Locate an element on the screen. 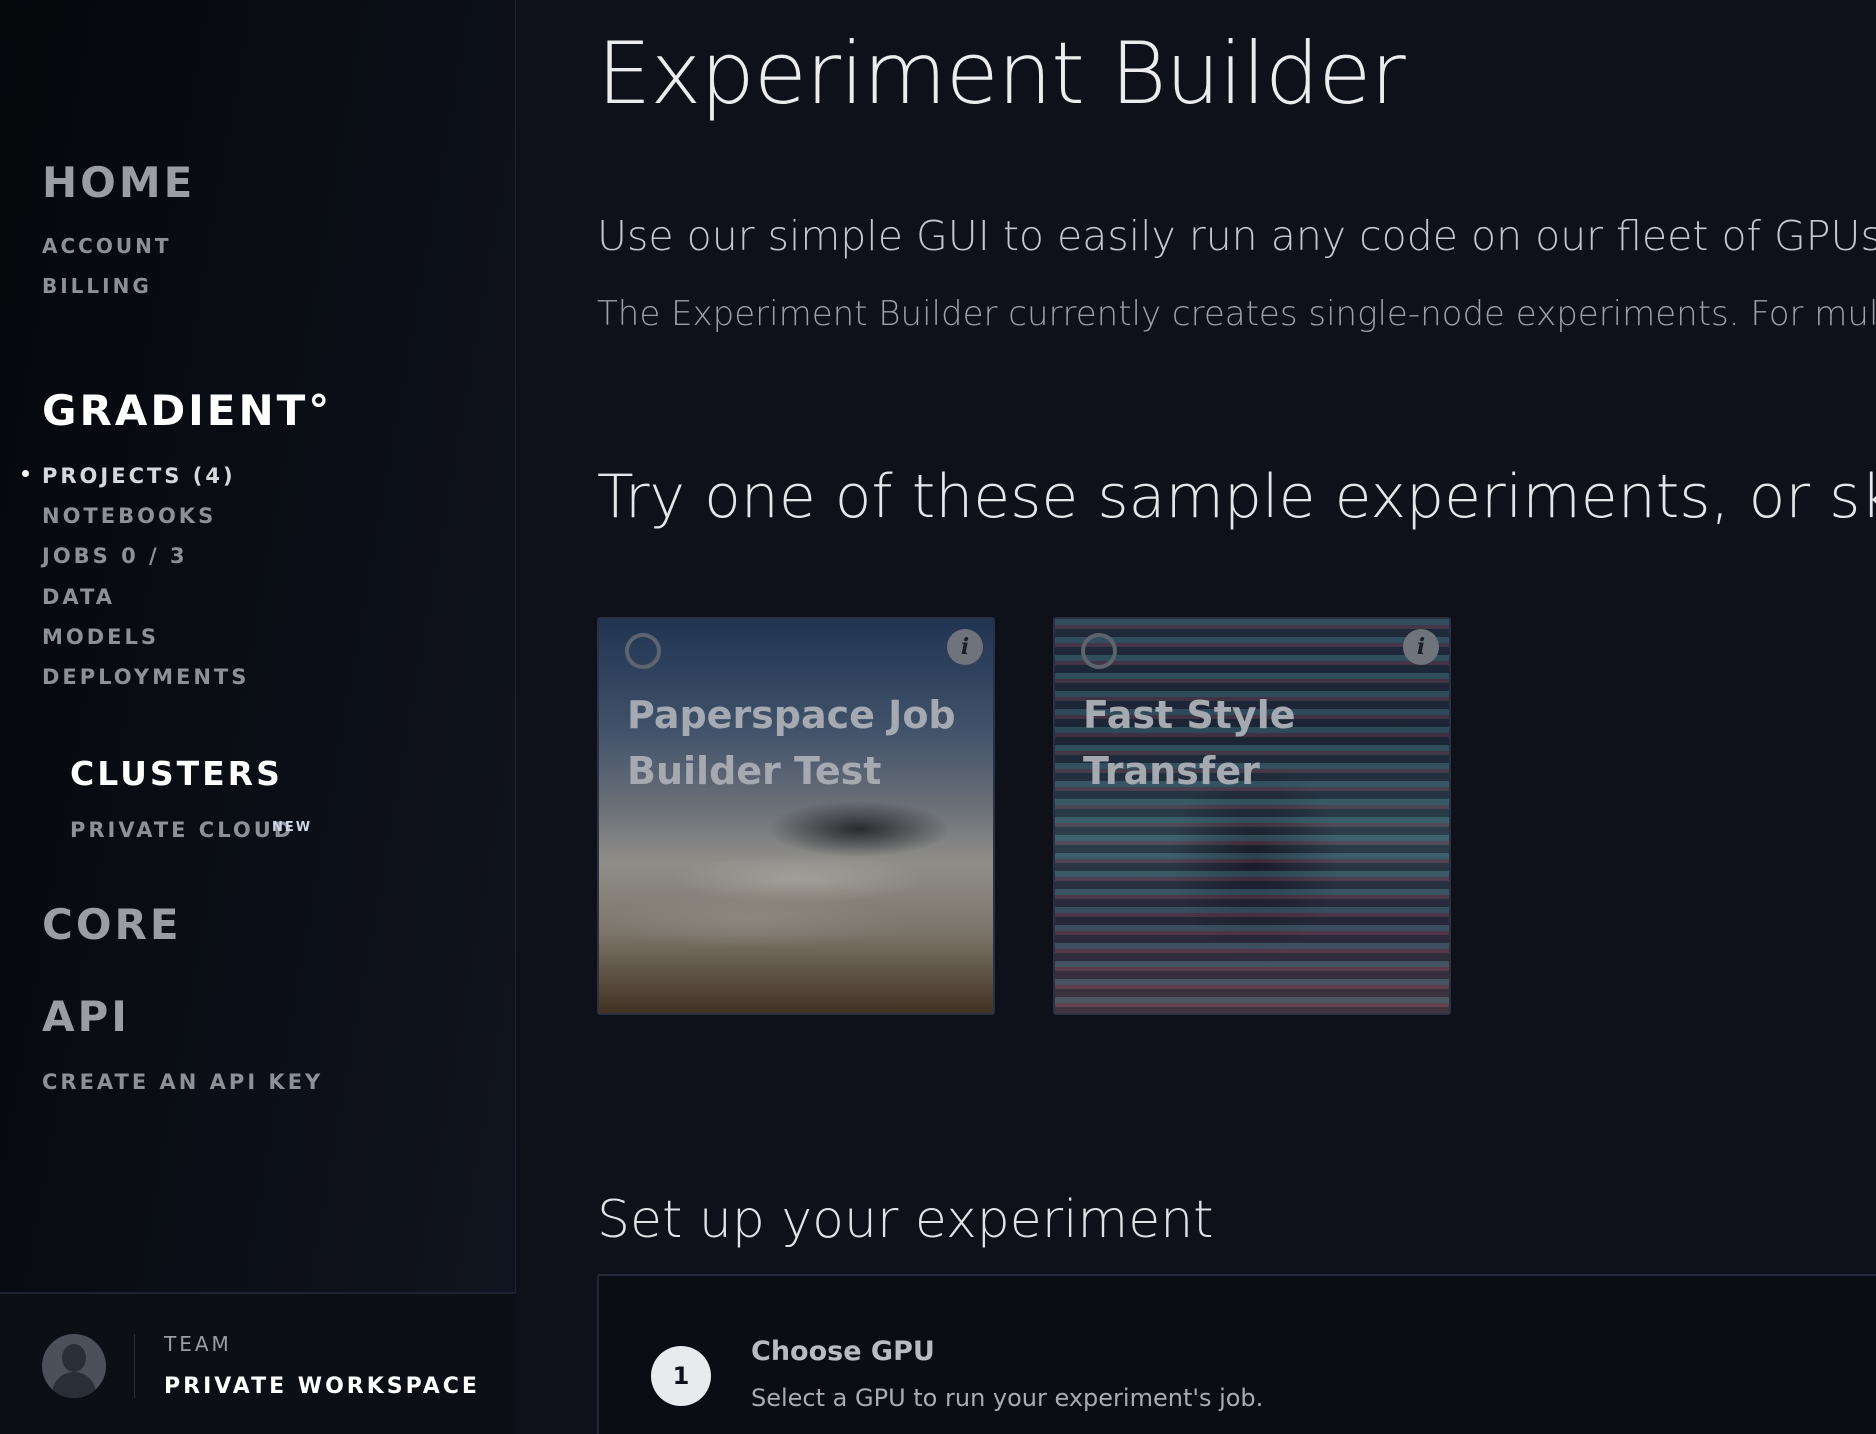  nav-core: CORE is located at coordinates (112, 924).